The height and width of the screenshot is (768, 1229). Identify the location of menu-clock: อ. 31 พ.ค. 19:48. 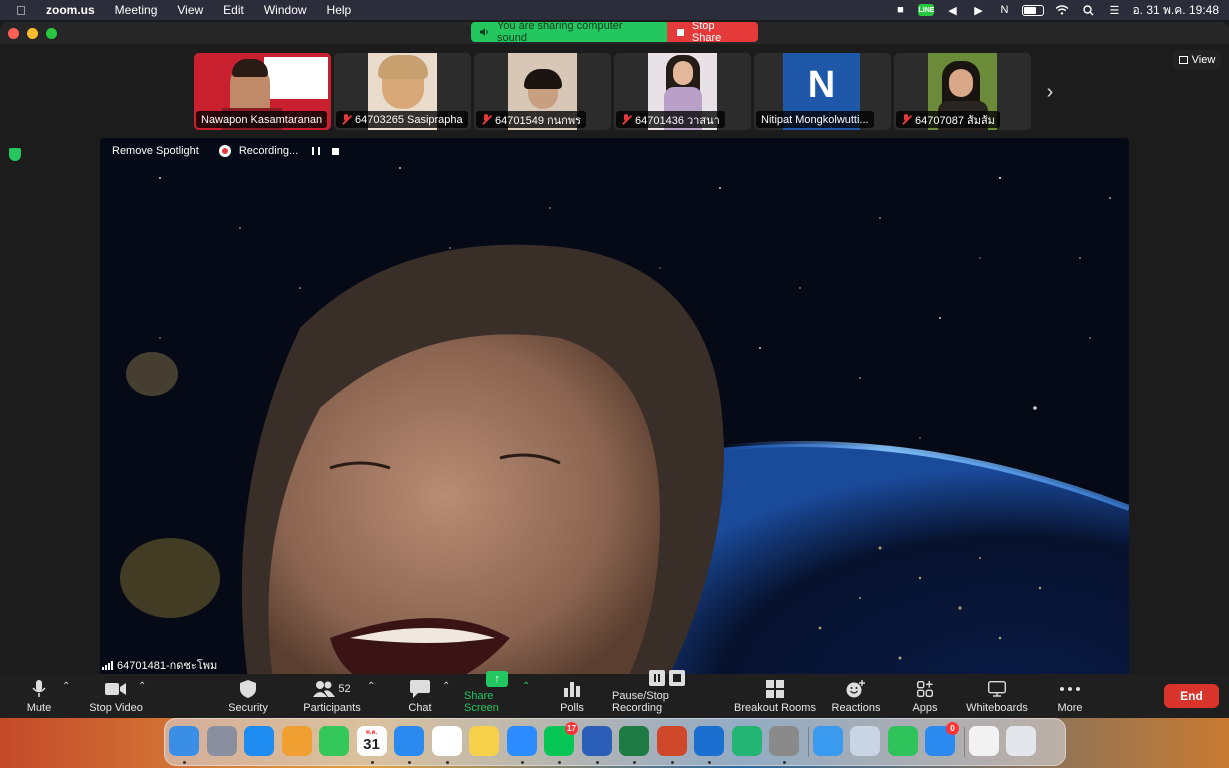
(1175, 10).